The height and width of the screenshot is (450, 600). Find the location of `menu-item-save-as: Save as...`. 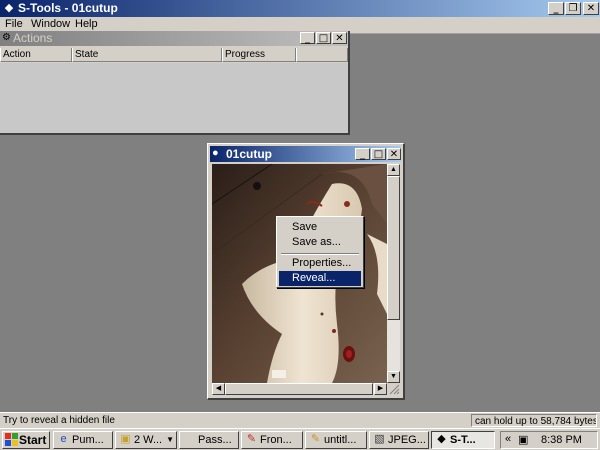

menu-item-save-as: Save as... is located at coordinates (320, 242).